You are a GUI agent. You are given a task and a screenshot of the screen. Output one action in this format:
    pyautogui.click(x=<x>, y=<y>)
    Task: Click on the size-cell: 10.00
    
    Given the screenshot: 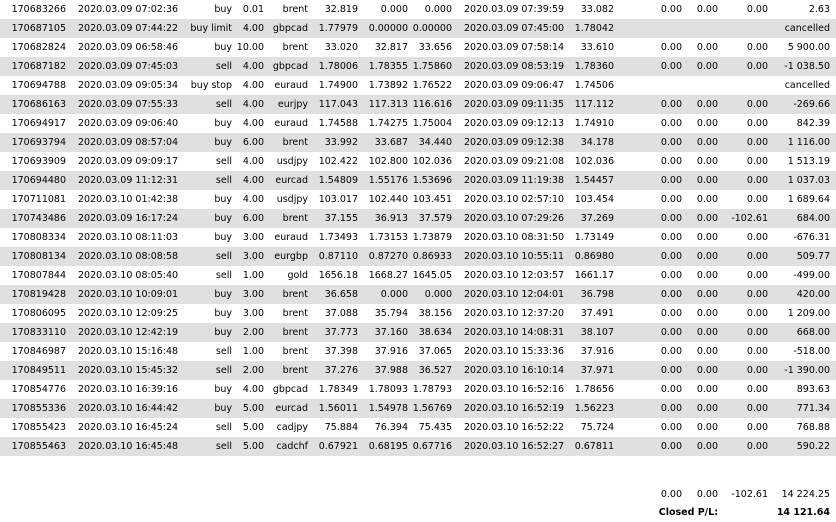 What is the action you would take?
    pyautogui.click(x=250, y=47)
    